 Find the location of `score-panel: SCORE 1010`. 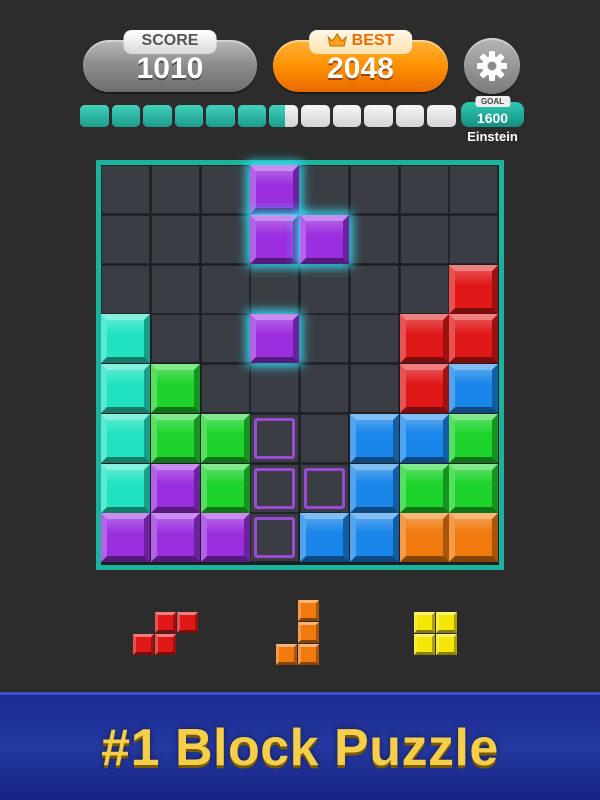

score-panel: SCORE 1010 is located at coordinates (170, 61).